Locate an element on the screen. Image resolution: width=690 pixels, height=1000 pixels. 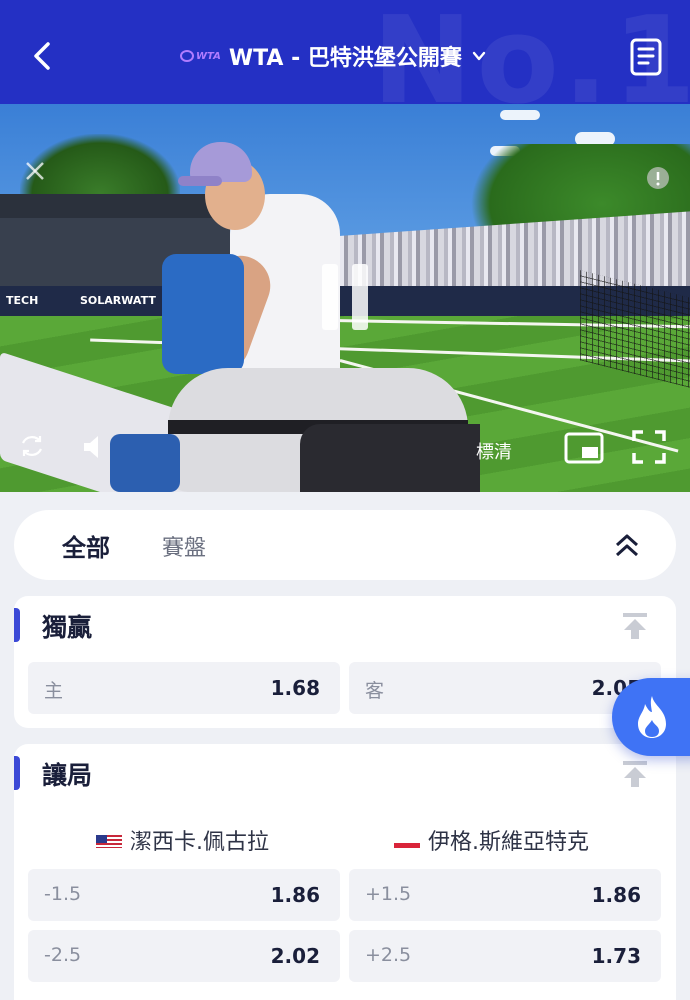
refresh-button is located at coordinates (32, 446).